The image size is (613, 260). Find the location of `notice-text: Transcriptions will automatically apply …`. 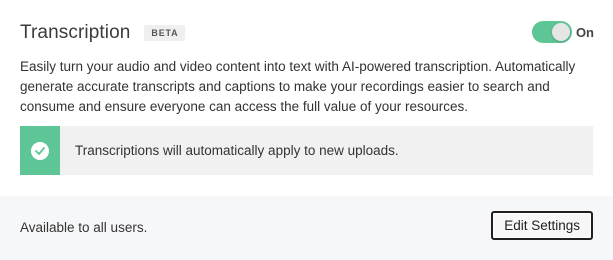

notice-text: Transcriptions will automatically apply … is located at coordinates (237, 150).